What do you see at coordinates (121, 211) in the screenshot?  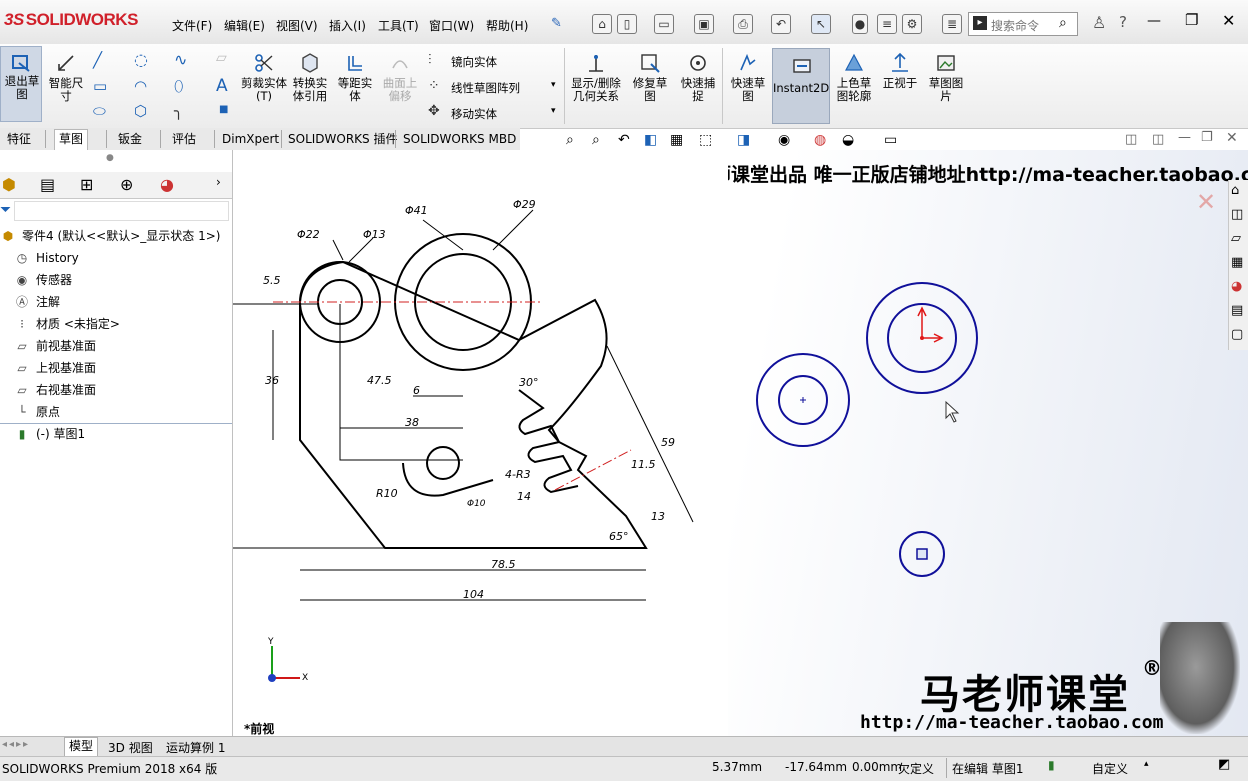 I see `tree-filter-input` at bounding box center [121, 211].